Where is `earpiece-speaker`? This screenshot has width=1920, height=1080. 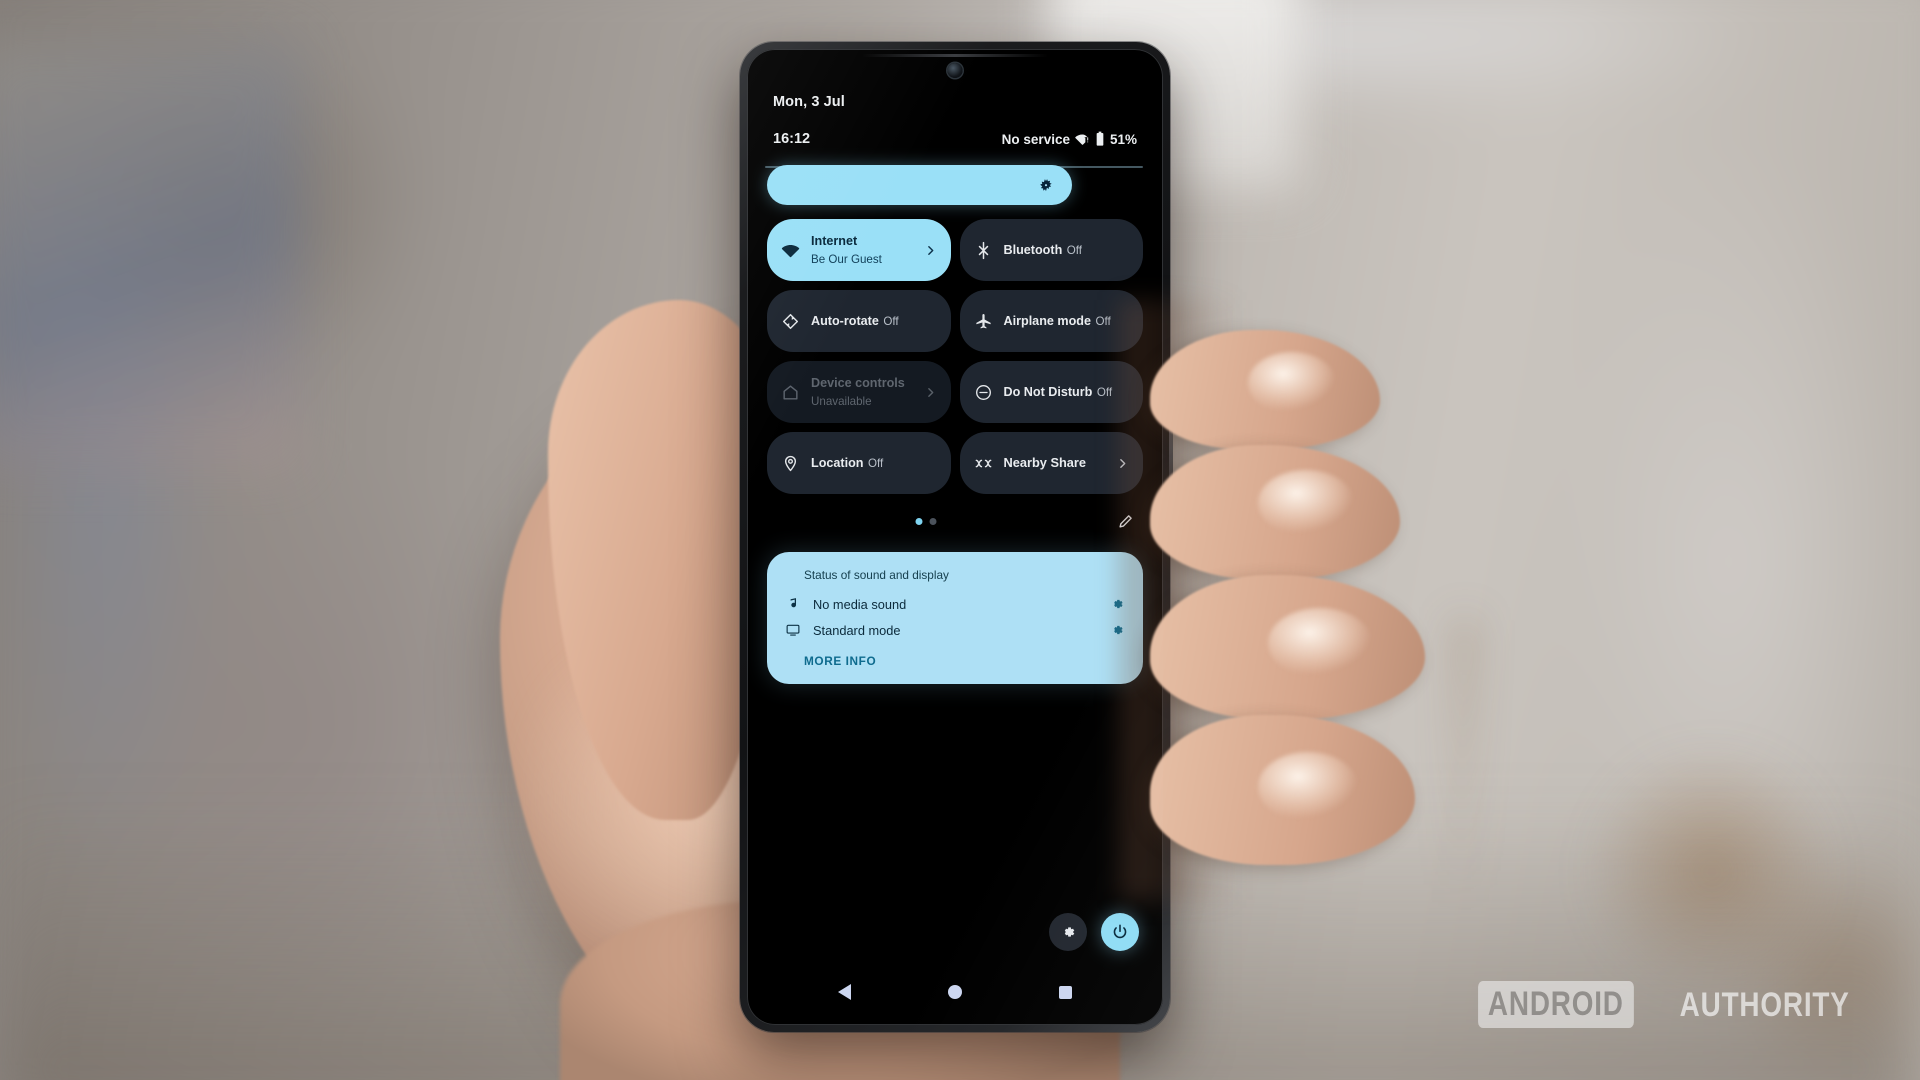
earpiece-speaker is located at coordinates (955, 55).